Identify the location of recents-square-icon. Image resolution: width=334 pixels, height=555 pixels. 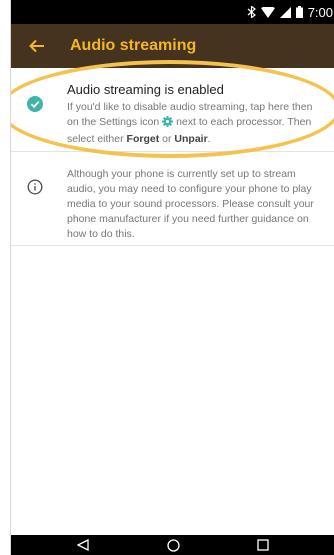
(263, 545).